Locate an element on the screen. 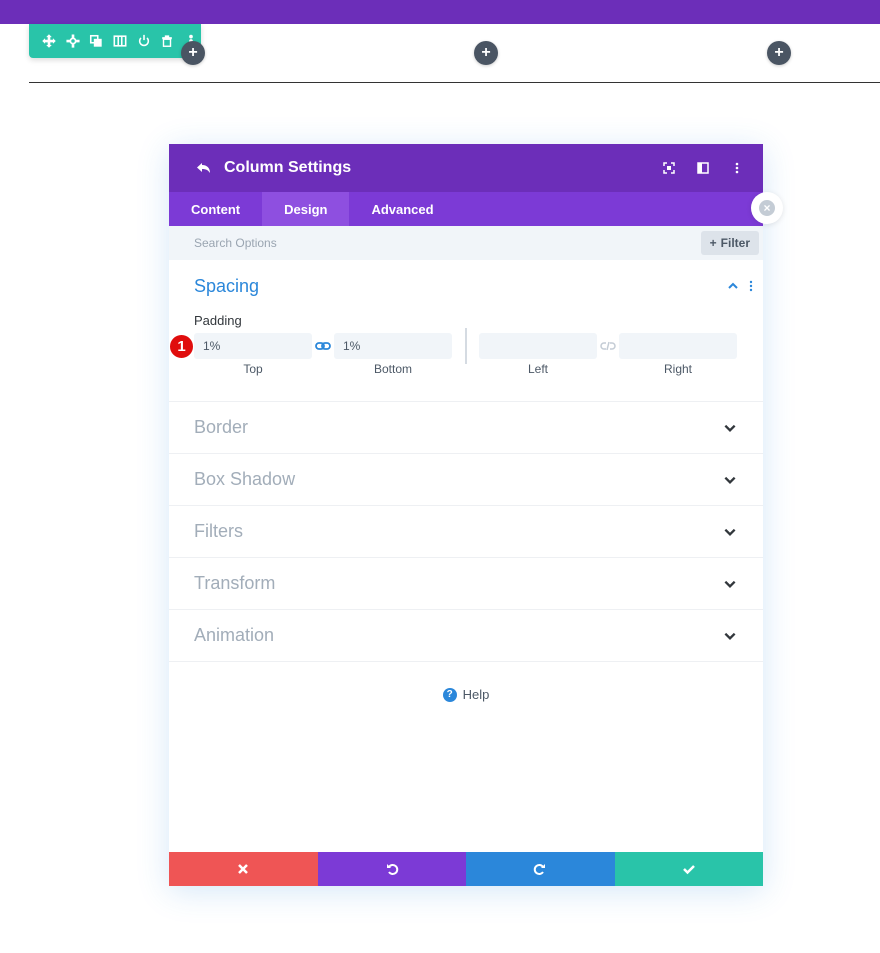  move-icon is located at coordinates (49, 41).